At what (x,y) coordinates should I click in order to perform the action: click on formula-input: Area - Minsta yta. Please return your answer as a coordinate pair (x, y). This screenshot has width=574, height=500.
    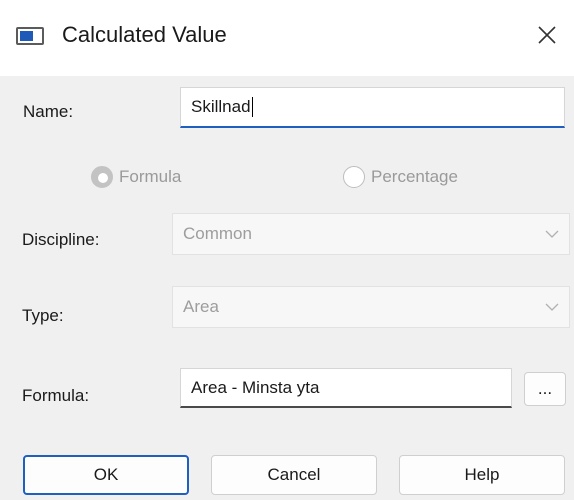
    Looking at the image, I should click on (346, 388).